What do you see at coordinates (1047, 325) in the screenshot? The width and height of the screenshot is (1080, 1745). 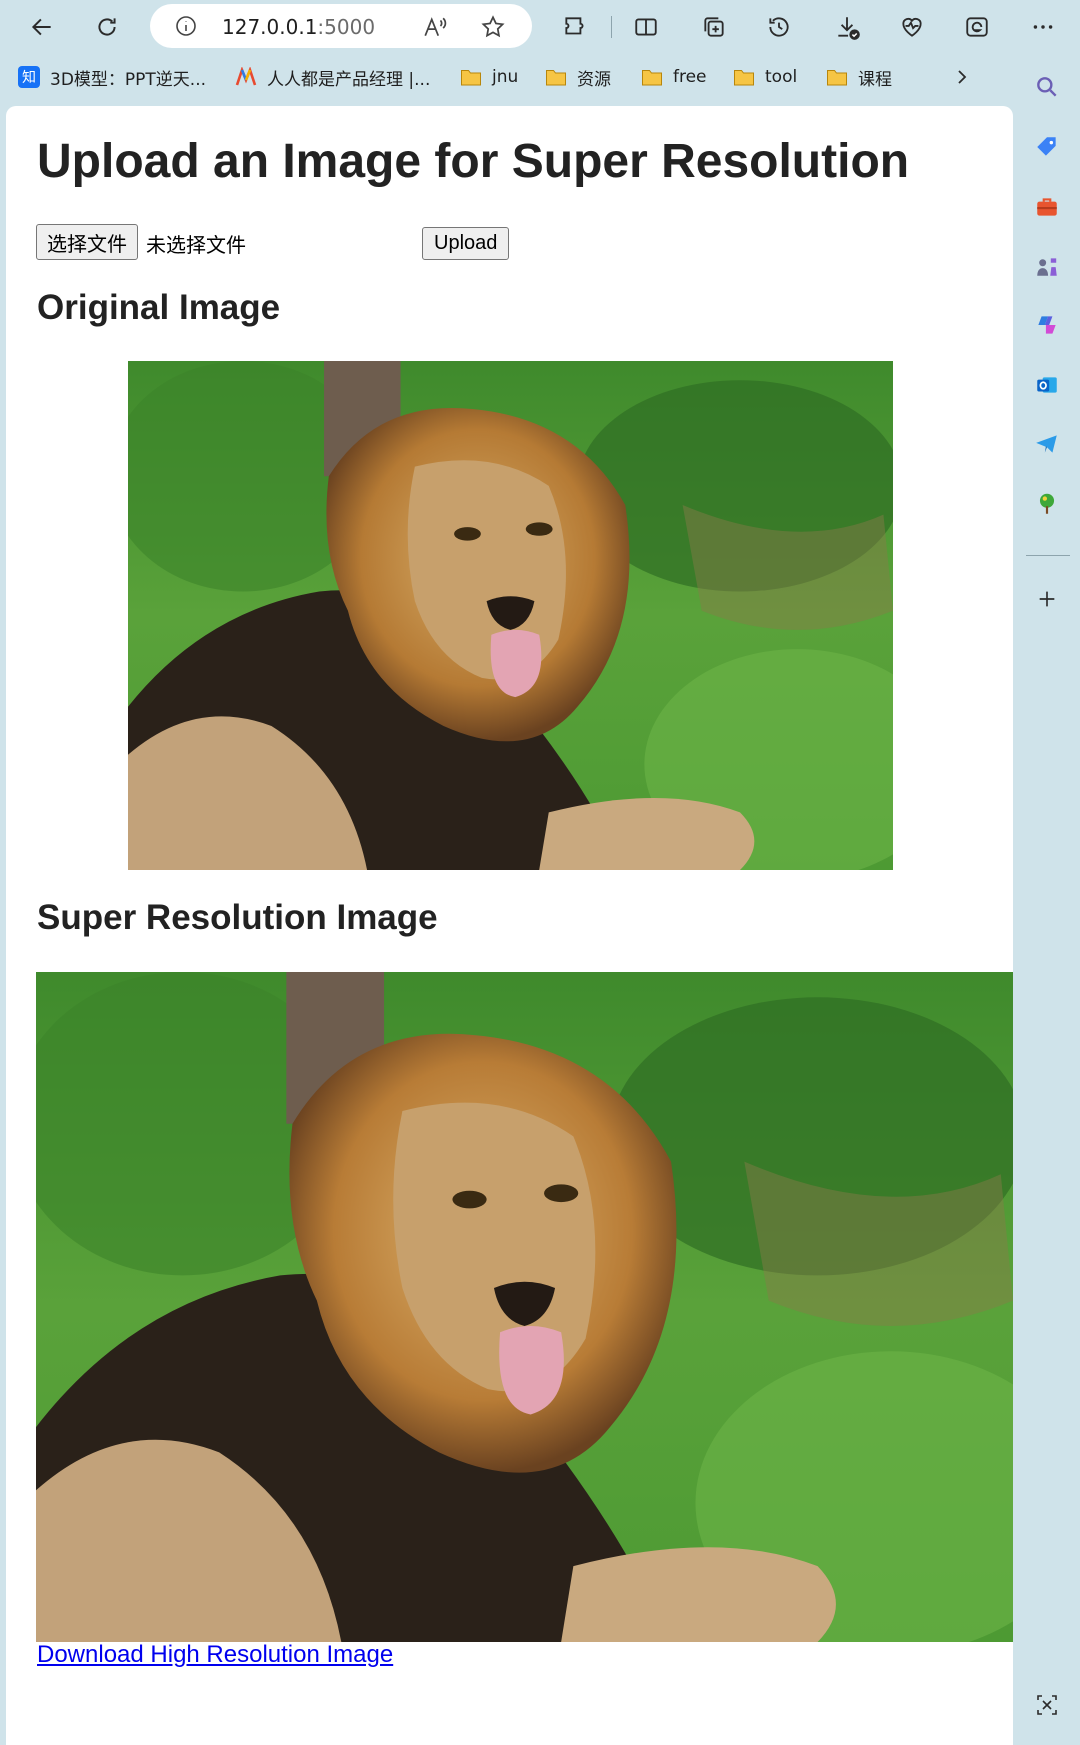 I see `copilot-icon` at bounding box center [1047, 325].